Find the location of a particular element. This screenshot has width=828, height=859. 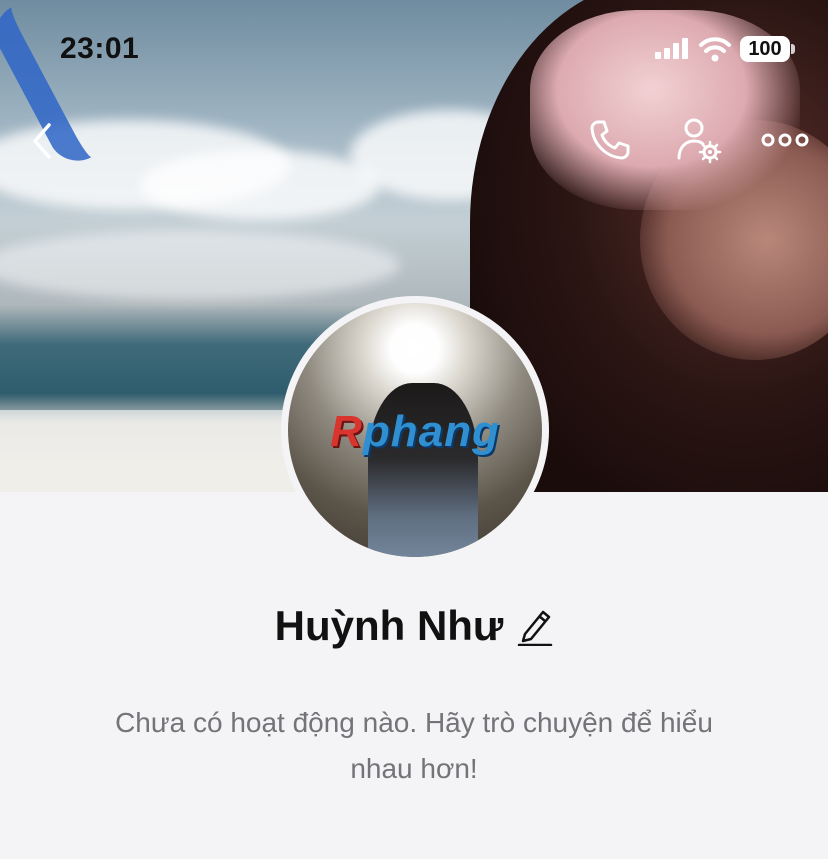

avatar: Rphang is located at coordinates (415, 430).